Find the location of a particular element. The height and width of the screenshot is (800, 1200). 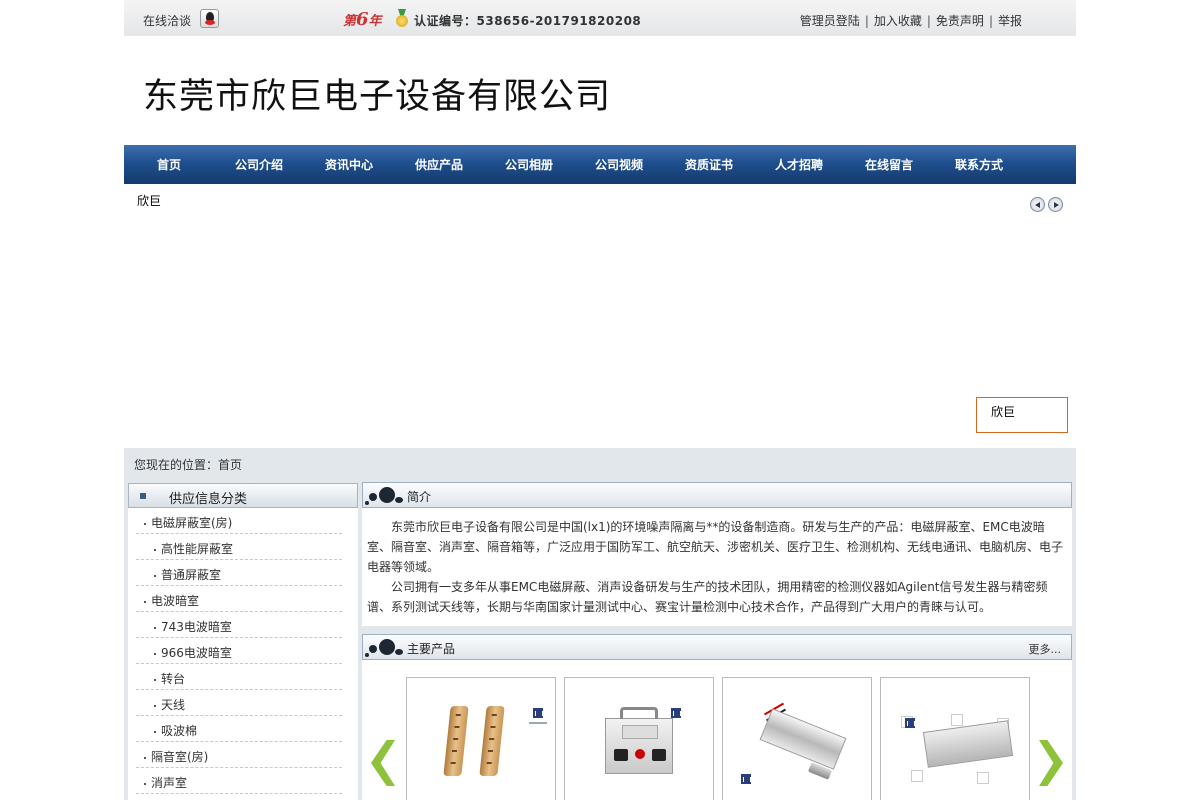

category-label: 高性能屏蔽室 is located at coordinates (197, 549).